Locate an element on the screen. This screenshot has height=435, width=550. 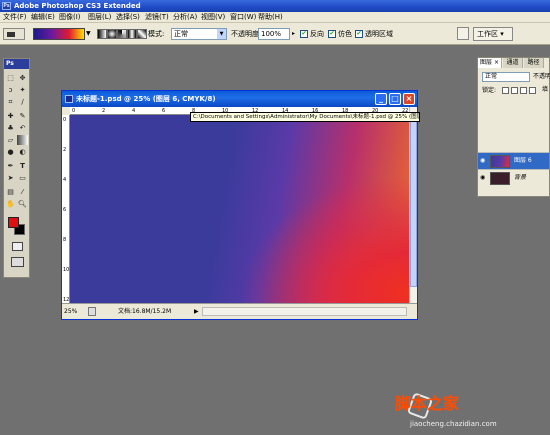
brush-tool-icon: ✎ is located at coordinates (22, 116).